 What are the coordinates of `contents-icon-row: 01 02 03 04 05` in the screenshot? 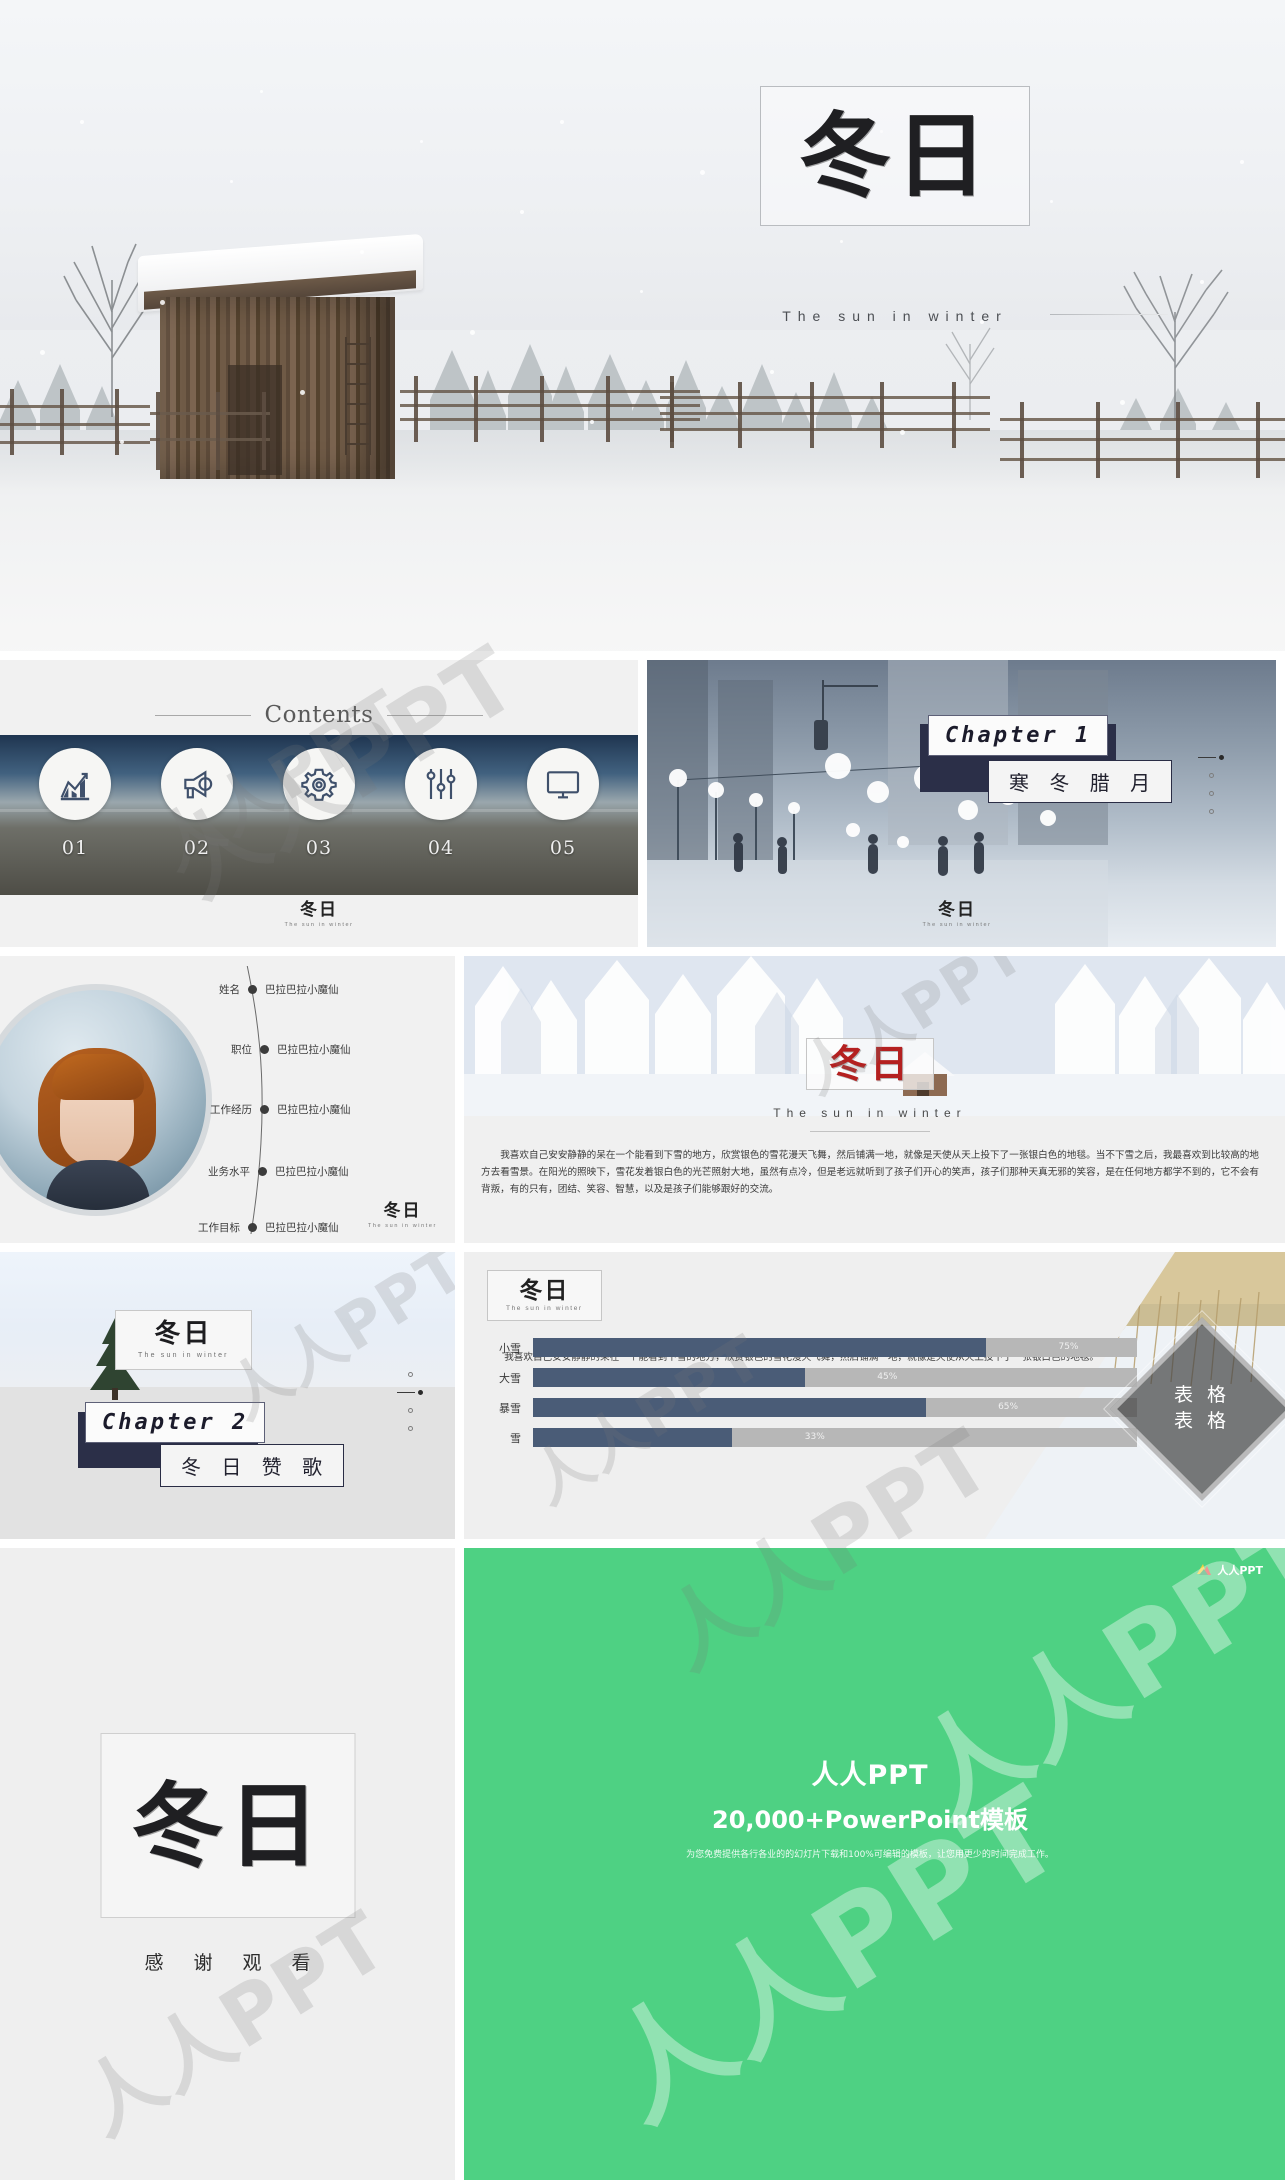 It's located at (319, 819).